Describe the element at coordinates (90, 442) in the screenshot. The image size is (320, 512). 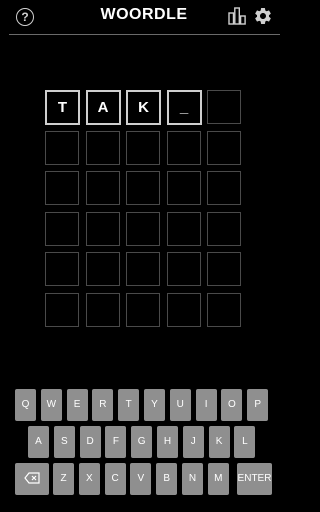
I see `key-d: D` at that location.